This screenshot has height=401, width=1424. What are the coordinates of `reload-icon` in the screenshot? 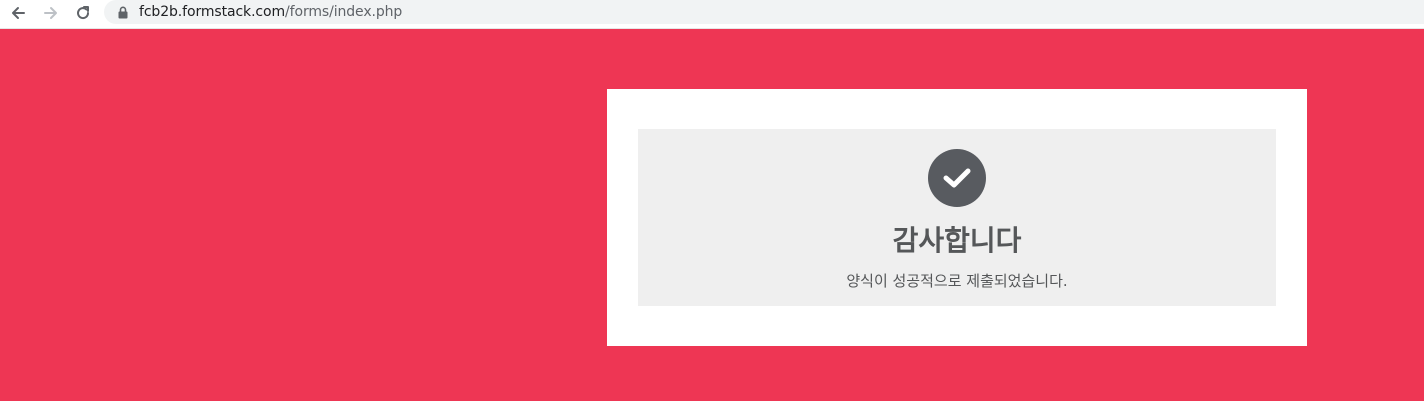 It's located at (83, 13).